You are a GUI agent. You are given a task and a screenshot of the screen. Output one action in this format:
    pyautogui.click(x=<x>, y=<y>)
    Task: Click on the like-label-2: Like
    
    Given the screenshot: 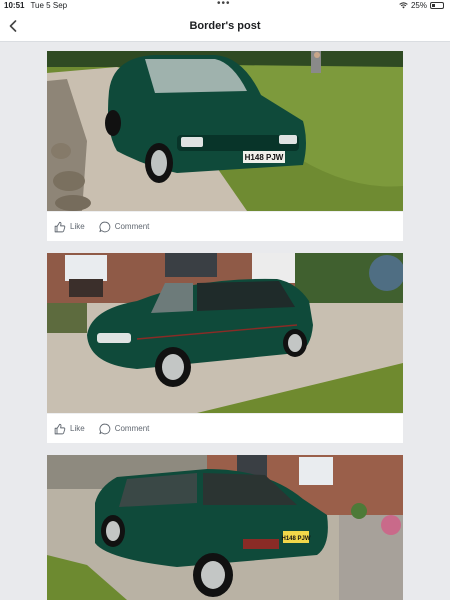 What is the action you would take?
    pyautogui.click(x=77, y=428)
    